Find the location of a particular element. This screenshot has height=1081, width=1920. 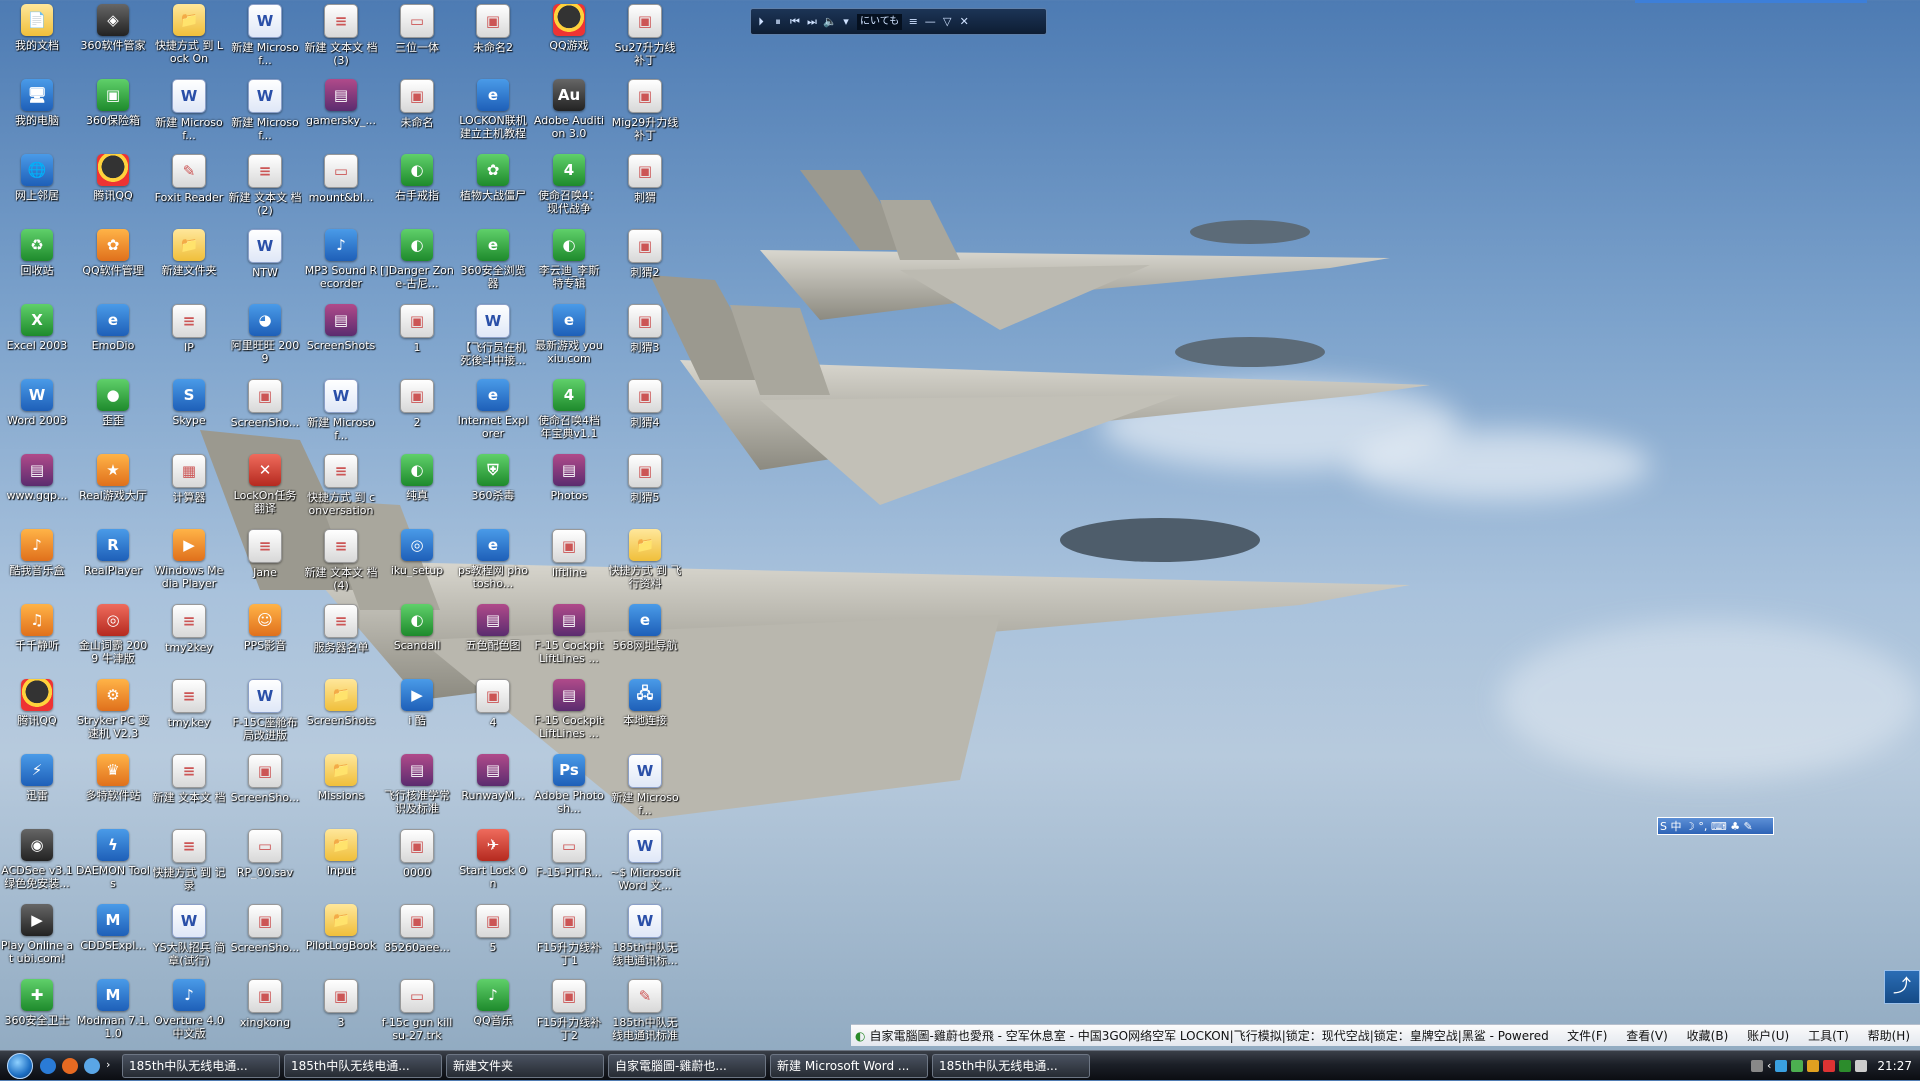

desktop-icon: ≡ 新建 文本文 档 is located at coordinates (189, 788).